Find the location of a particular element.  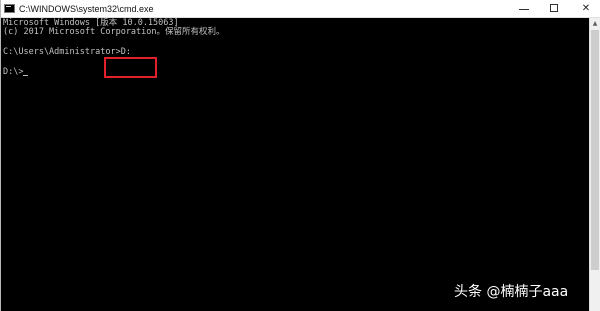

console-line: C:\Users\Administrator>D: is located at coordinates (67, 52).